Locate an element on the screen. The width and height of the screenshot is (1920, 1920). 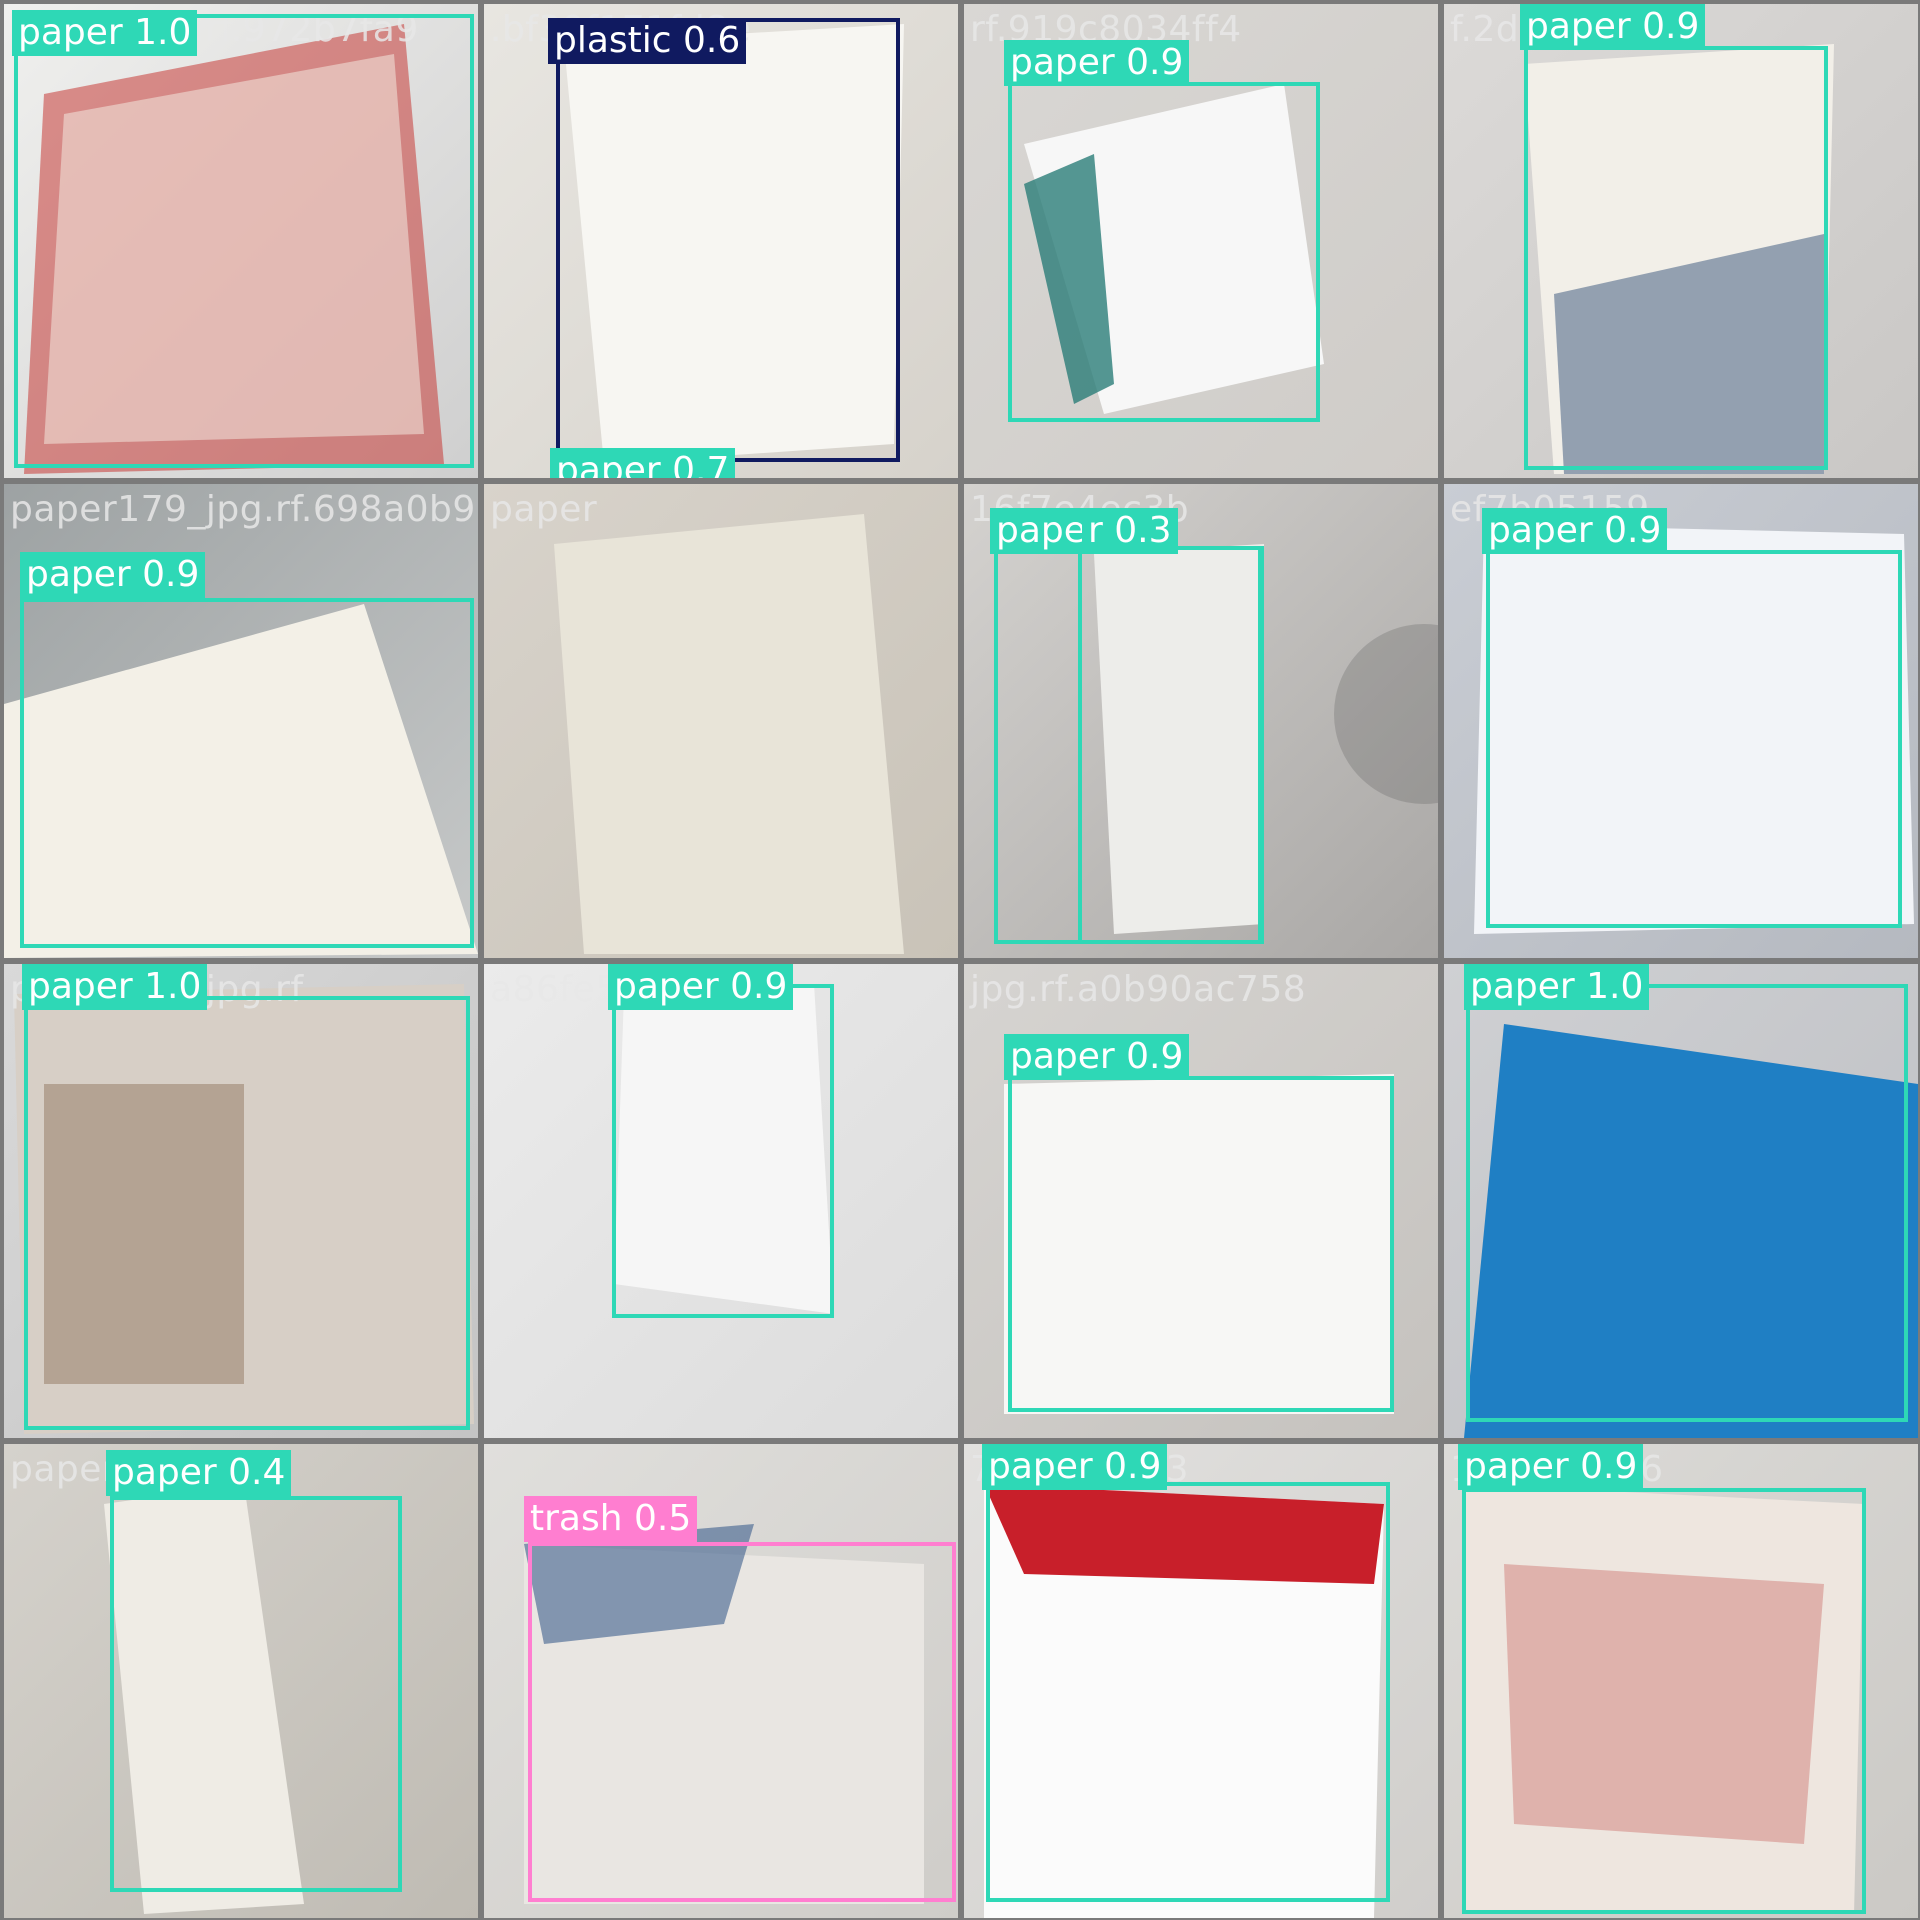
paper-tile-12: paper 1.0 is located at coordinates (1681, 1201).